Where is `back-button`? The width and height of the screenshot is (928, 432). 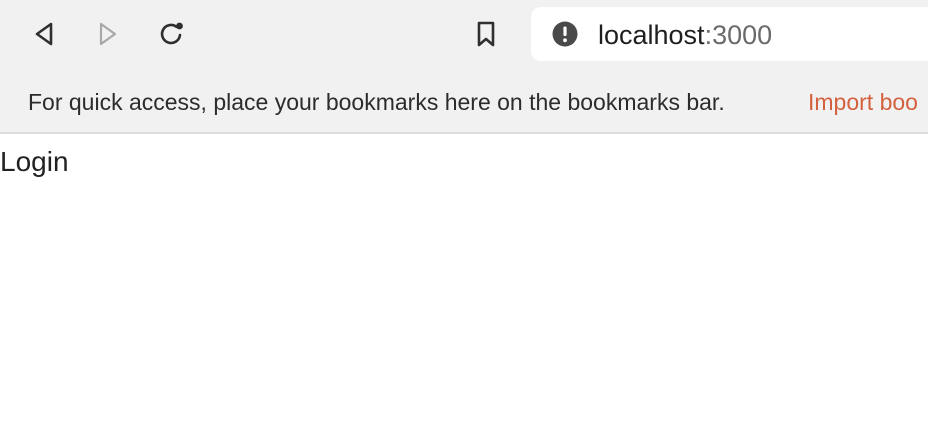
back-button is located at coordinates (44, 34).